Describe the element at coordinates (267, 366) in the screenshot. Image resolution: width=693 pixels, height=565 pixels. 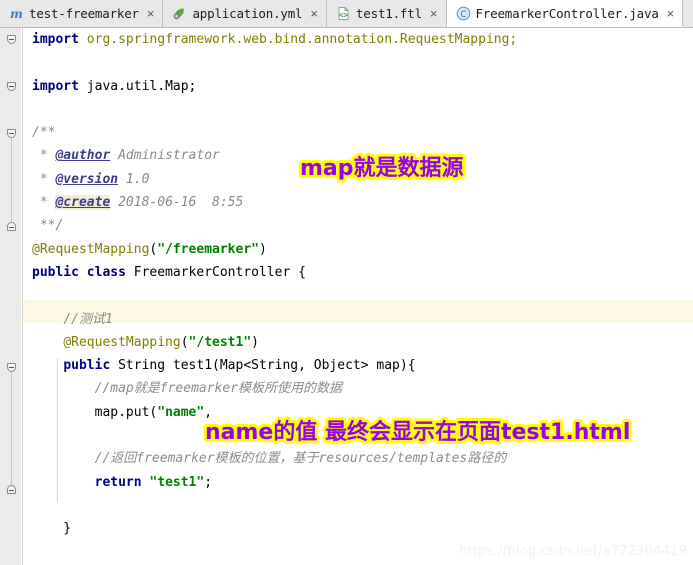
I see `code-token: String test1(Map<String, Object> map){` at that location.